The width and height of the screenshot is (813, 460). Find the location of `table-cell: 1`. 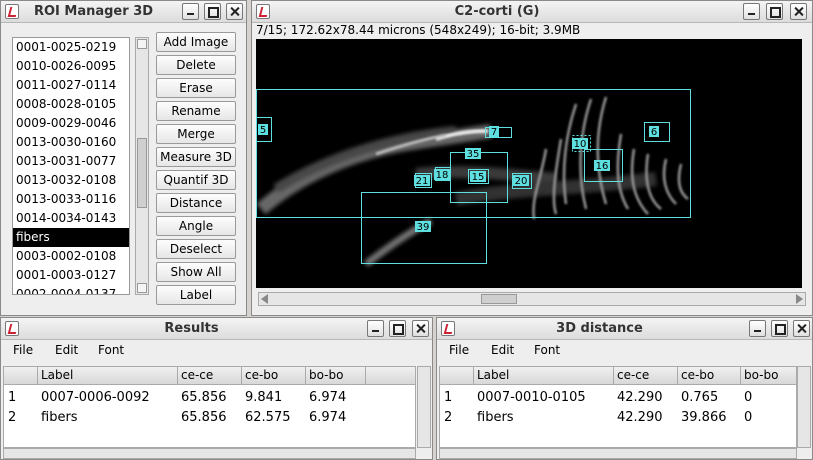

table-cell: 1 is located at coordinates (12, 397).